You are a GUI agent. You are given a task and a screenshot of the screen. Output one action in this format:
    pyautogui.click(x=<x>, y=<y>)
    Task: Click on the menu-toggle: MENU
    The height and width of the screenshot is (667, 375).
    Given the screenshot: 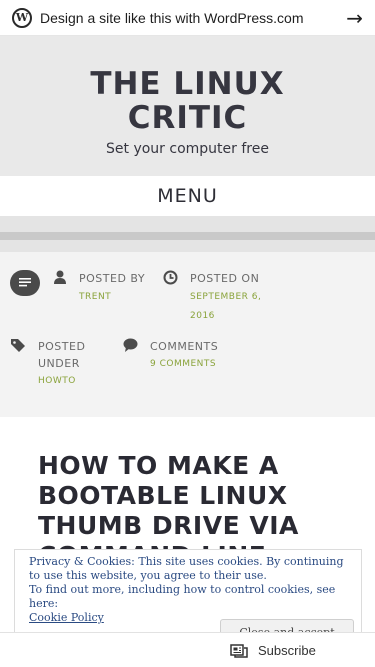 What is the action you would take?
    pyautogui.click(x=187, y=196)
    